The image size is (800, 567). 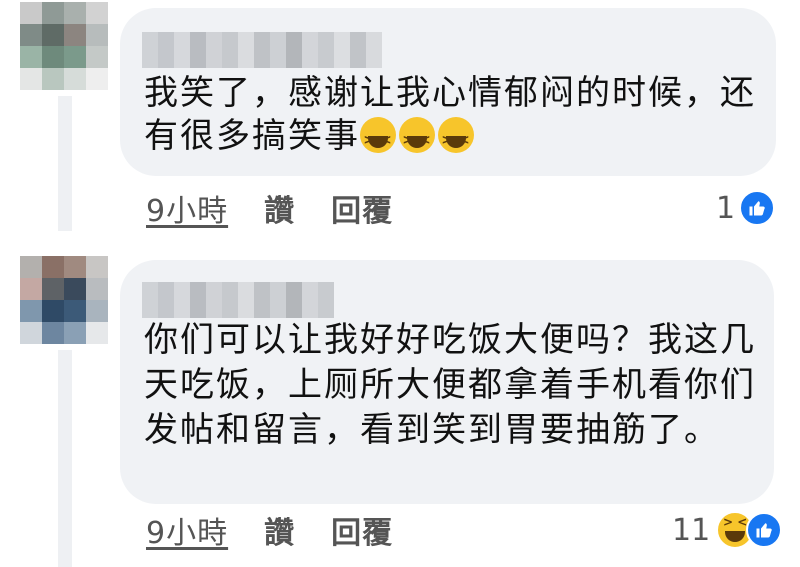 I want to click on emoji-group, so click(x=417, y=139).